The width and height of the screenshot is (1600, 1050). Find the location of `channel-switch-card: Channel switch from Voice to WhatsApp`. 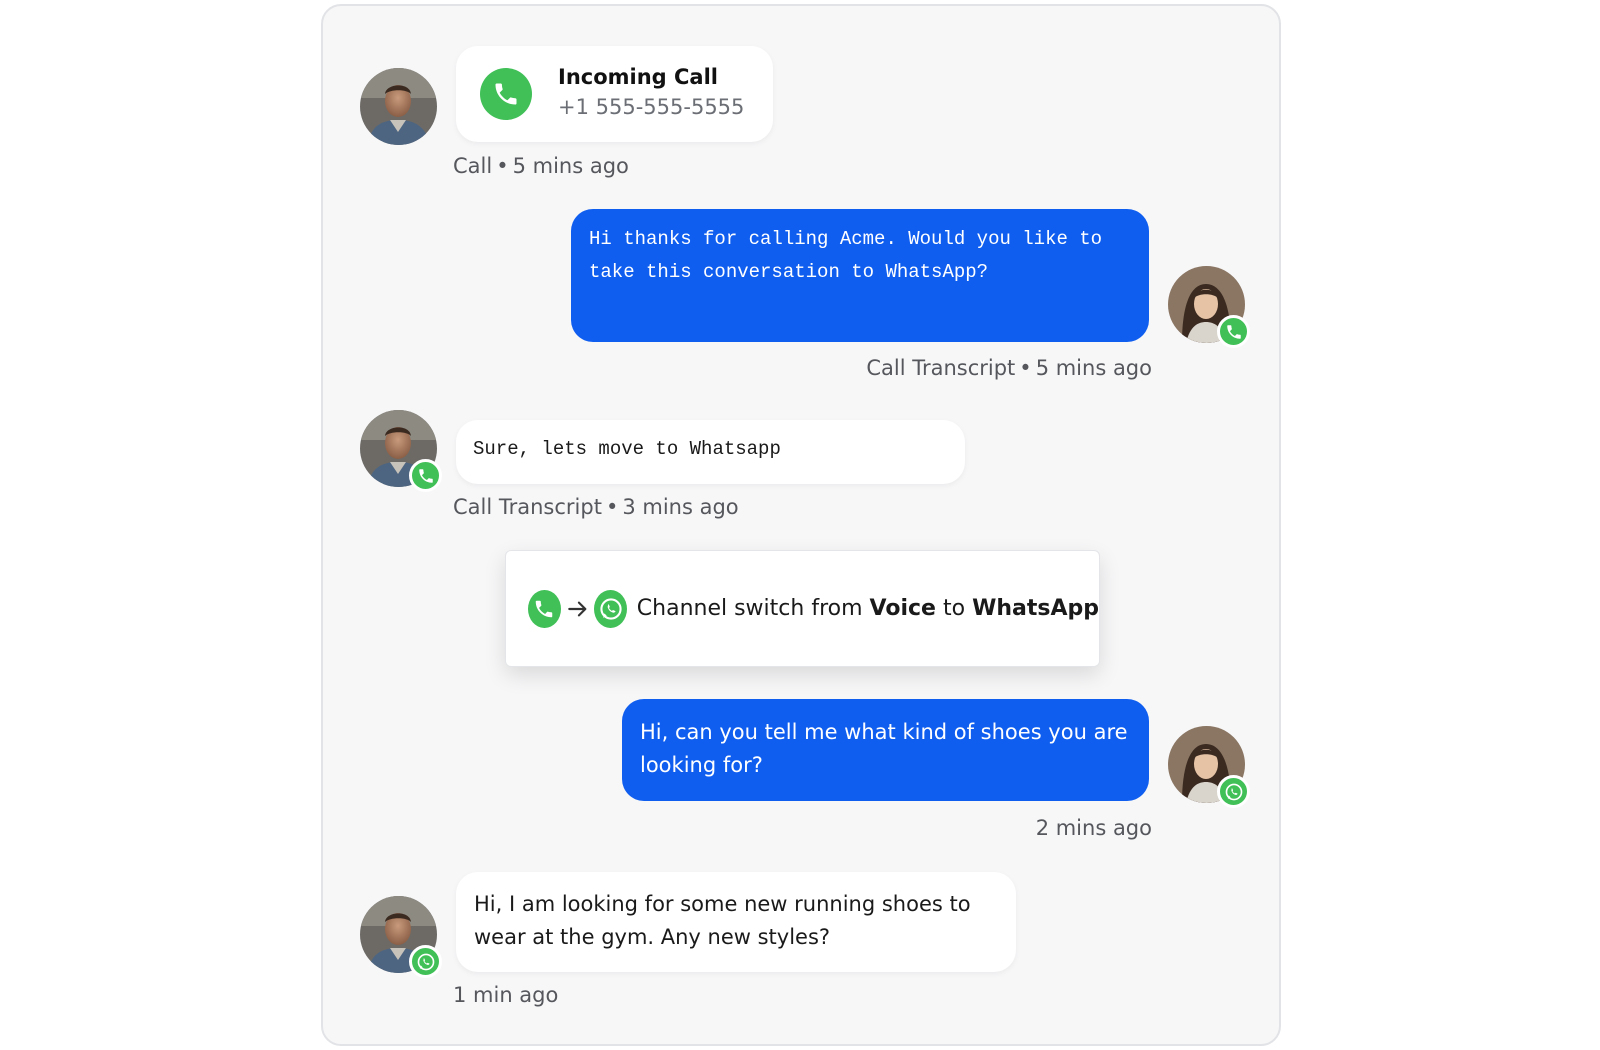

channel-switch-card: Channel switch from Voice to WhatsApp is located at coordinates (802, 608).